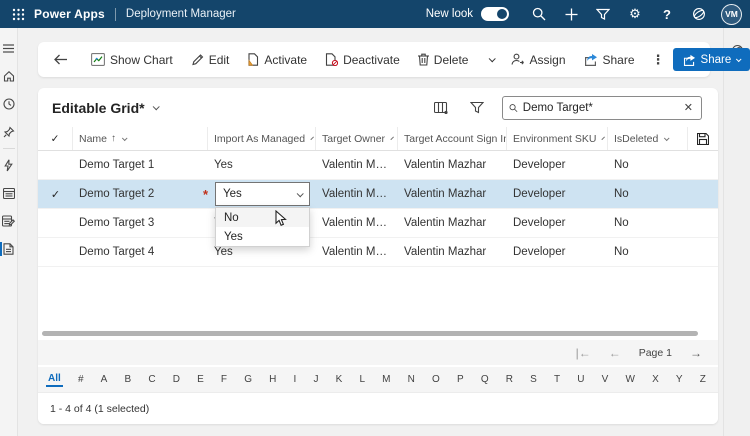  I want to click on grid-search-input, so click(599, 107).